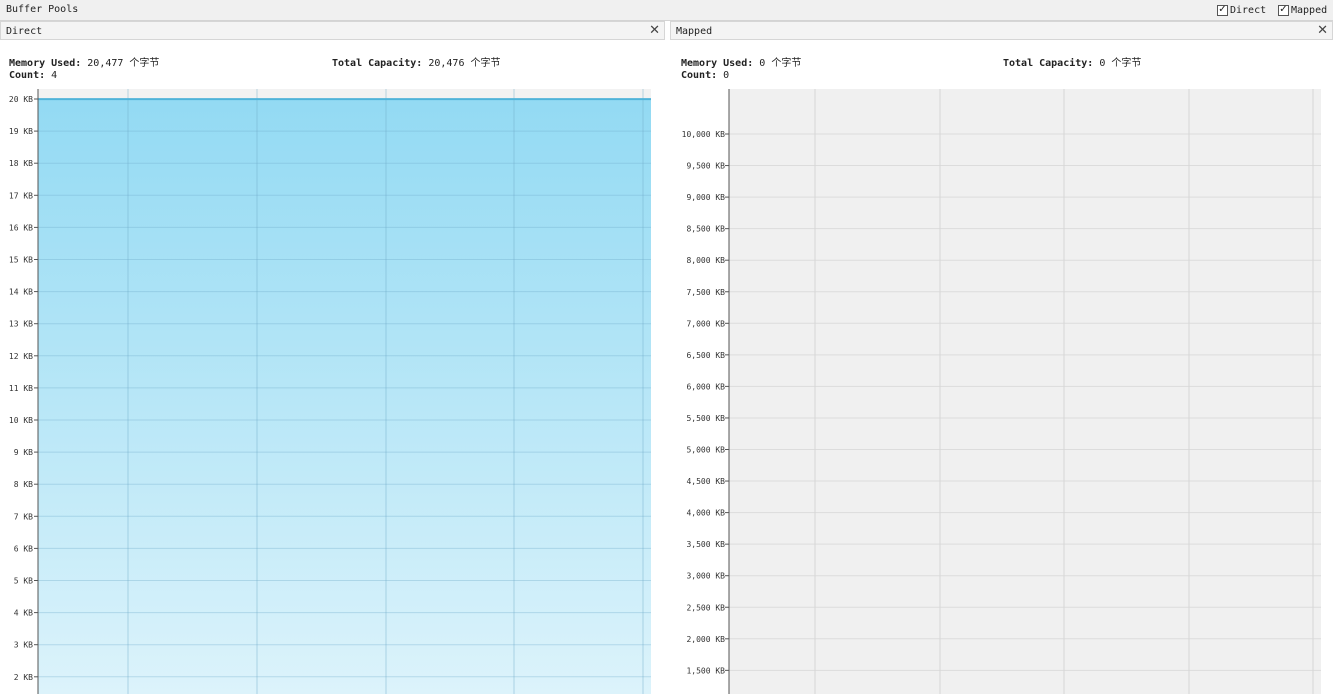 The height and width of the screenshot is (694, 1333). What do you see at coordinates (705, 197) in the screenshot?
I see `y-tick-label: 9,000 KB` at bounding box center [705, 197].